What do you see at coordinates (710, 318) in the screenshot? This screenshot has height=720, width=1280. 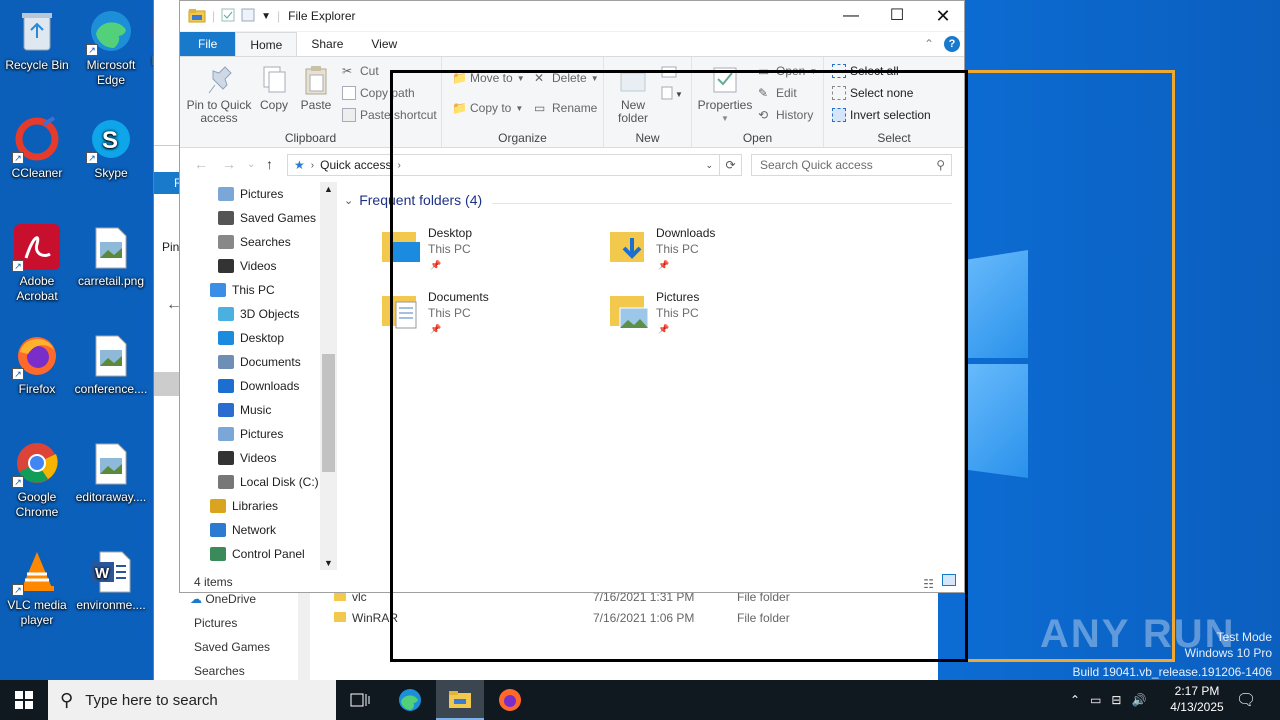 I see `folder-tile-pictures: Pictures This PC 📌` at bounding box center [710, 318].